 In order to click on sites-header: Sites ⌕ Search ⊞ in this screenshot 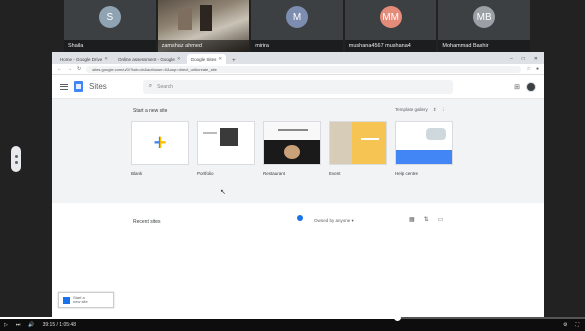, I will do `click(298, 87)`.